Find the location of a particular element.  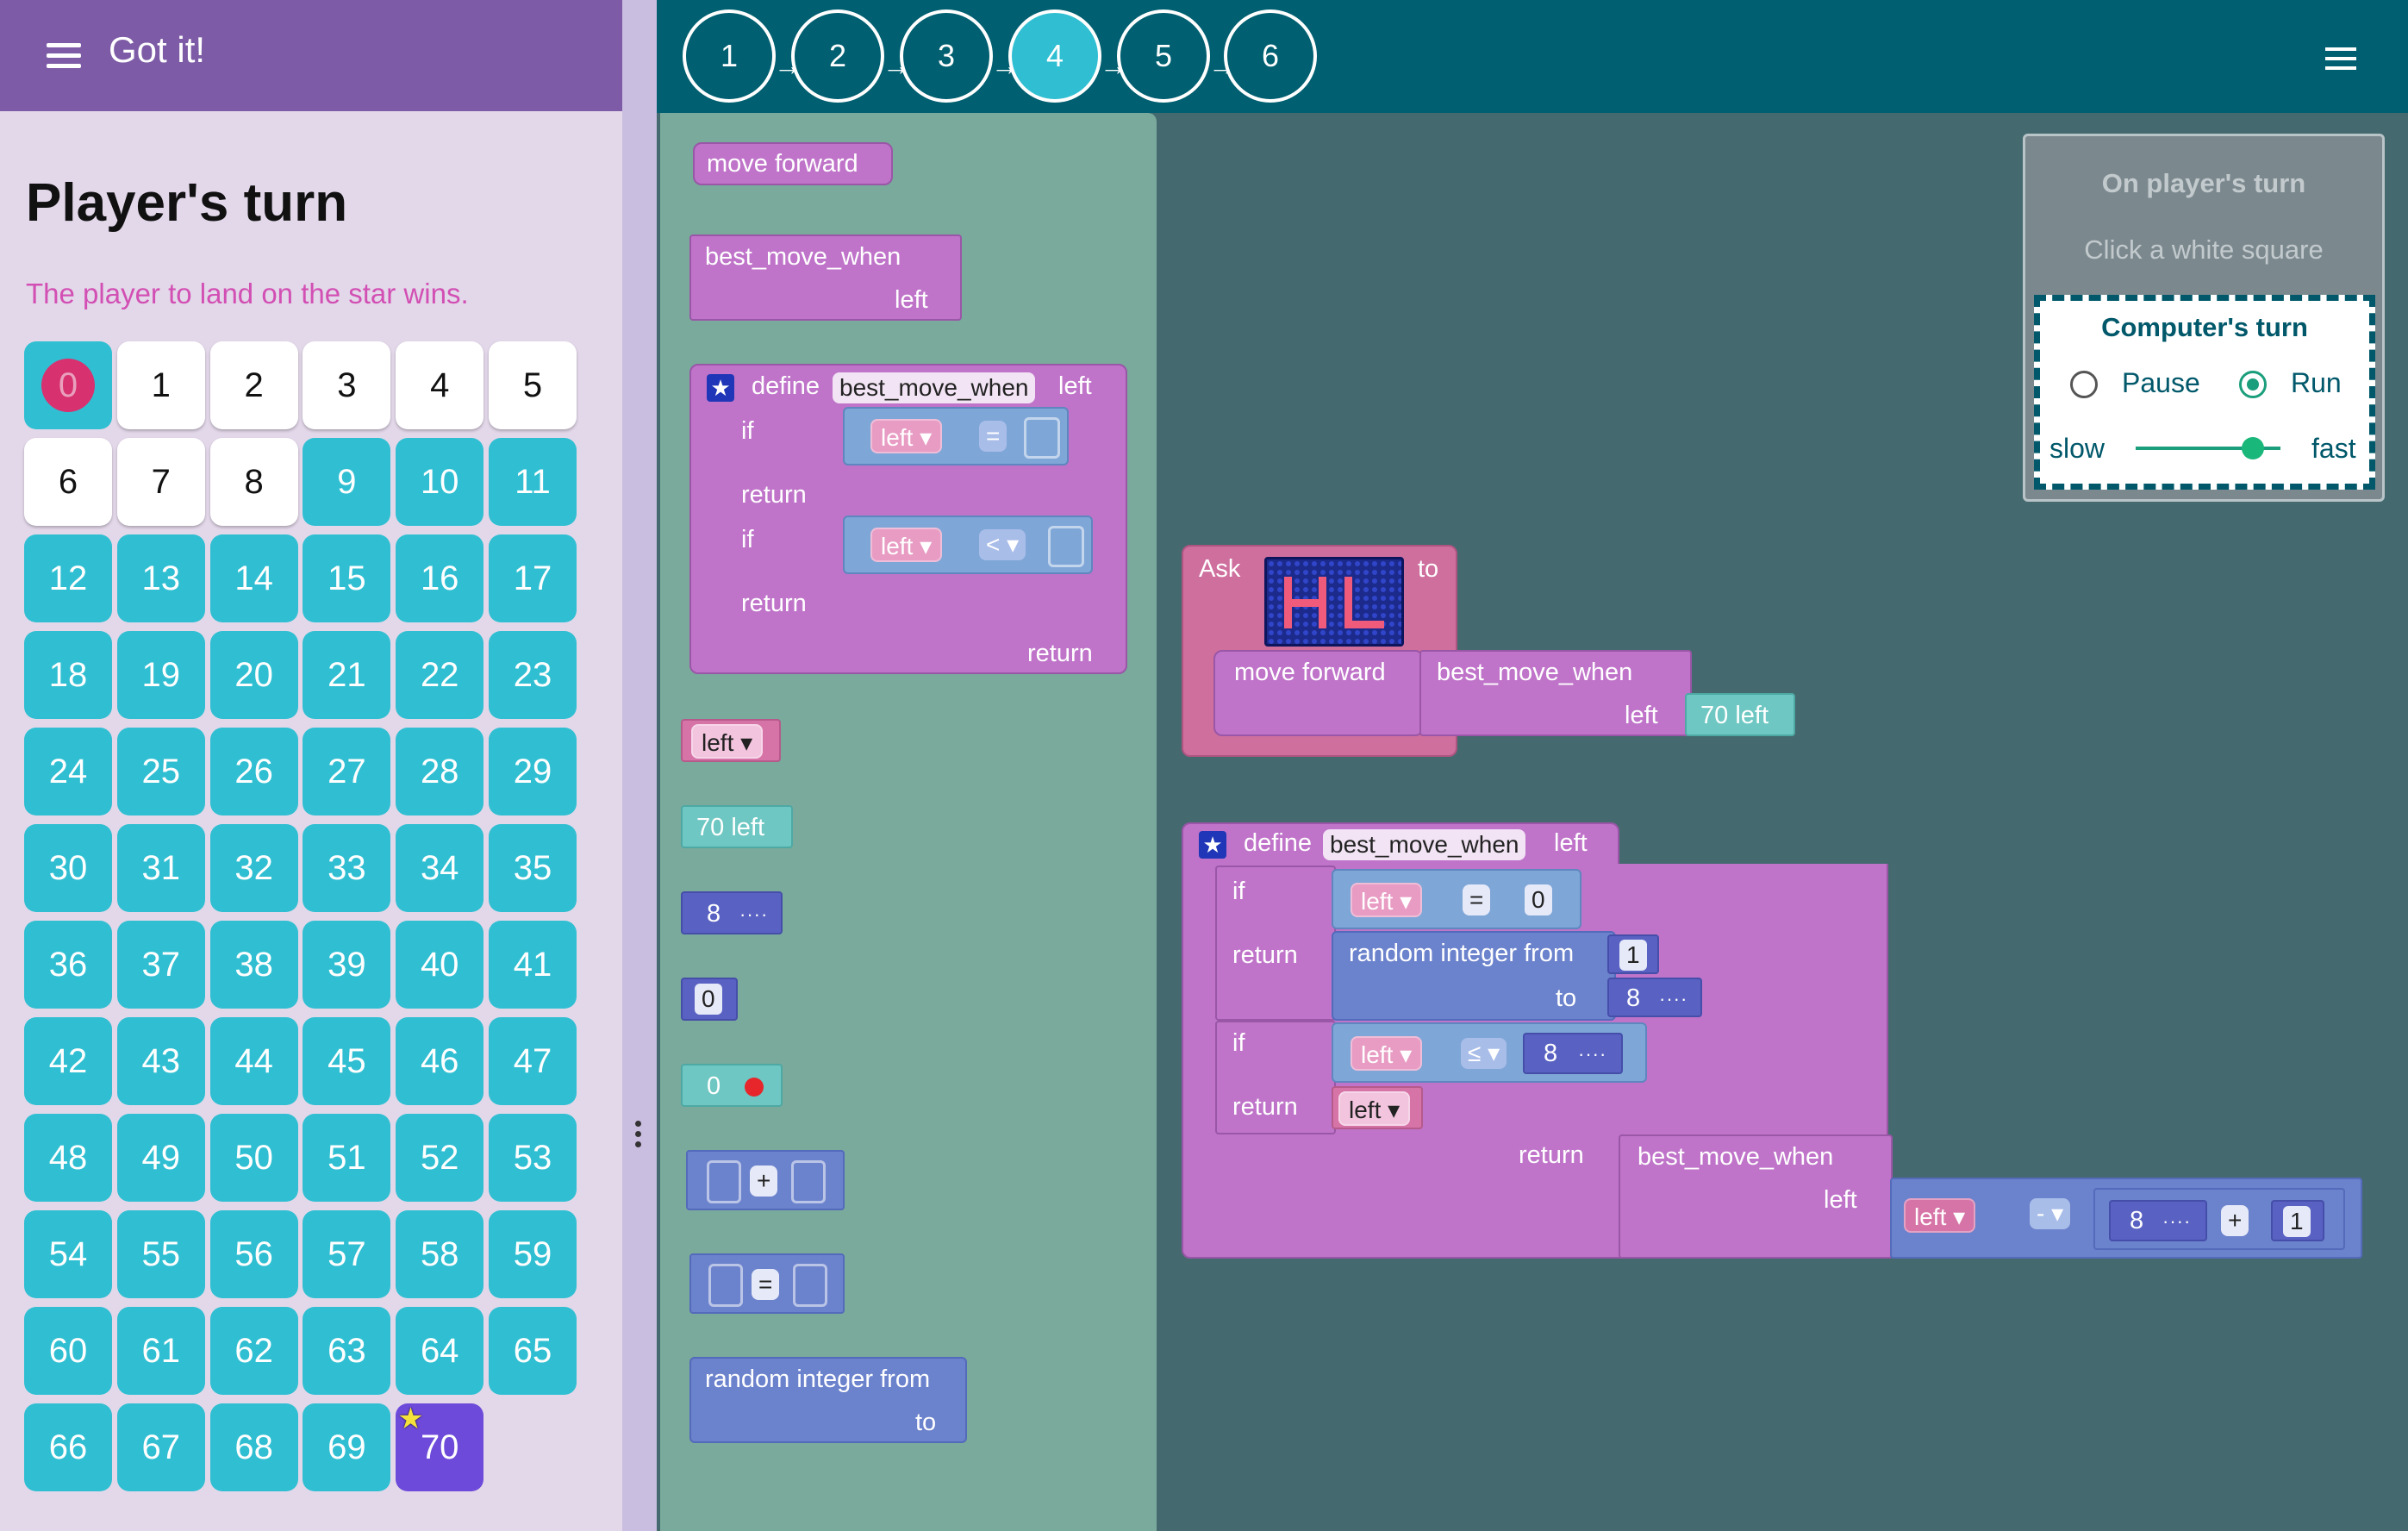

subtract-block: left ▾ - ▾ 8 ···· + 1 is located at coordinates (2126, 1219).